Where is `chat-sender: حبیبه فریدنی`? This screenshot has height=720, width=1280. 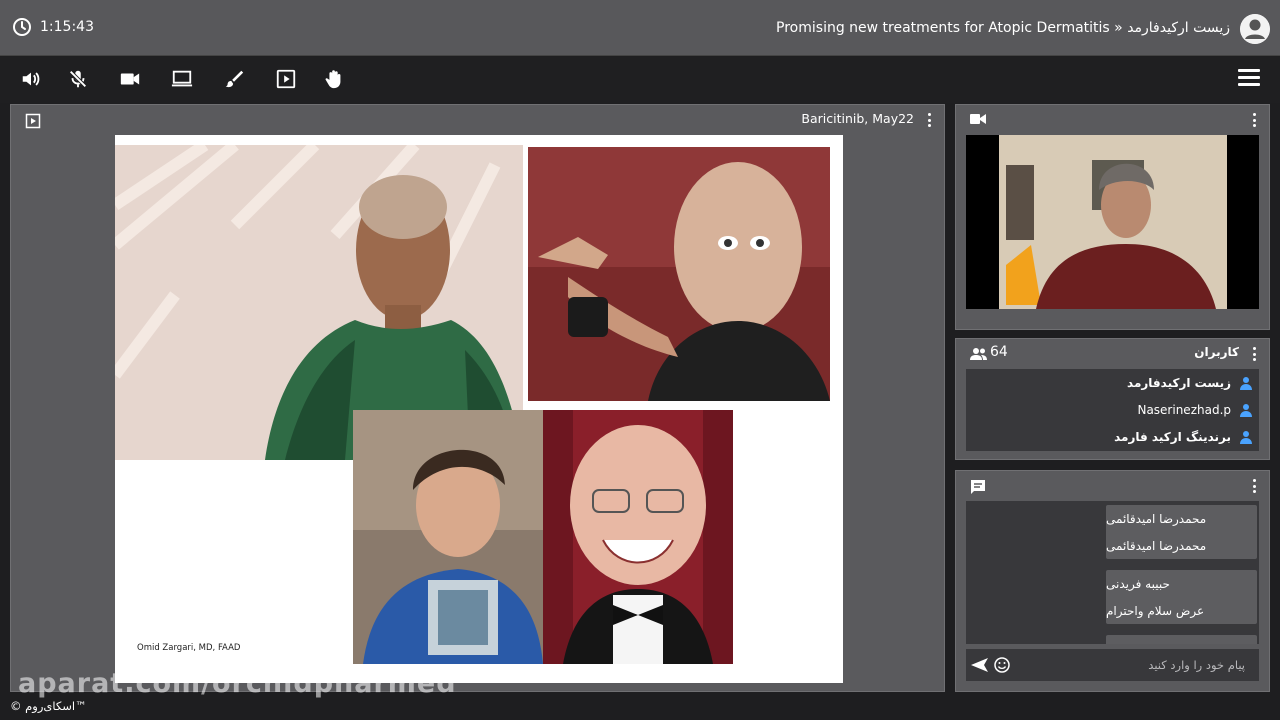
chat-sender: حبیبه فریدنی is located at coordinates (1138, 583).